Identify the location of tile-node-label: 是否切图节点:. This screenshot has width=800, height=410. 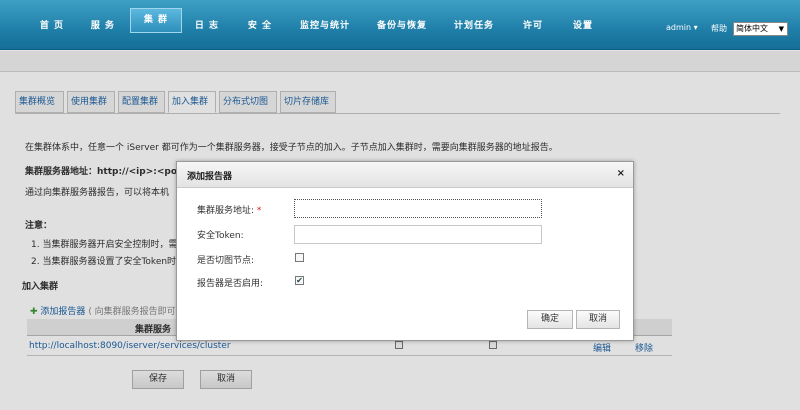
(226, 261).